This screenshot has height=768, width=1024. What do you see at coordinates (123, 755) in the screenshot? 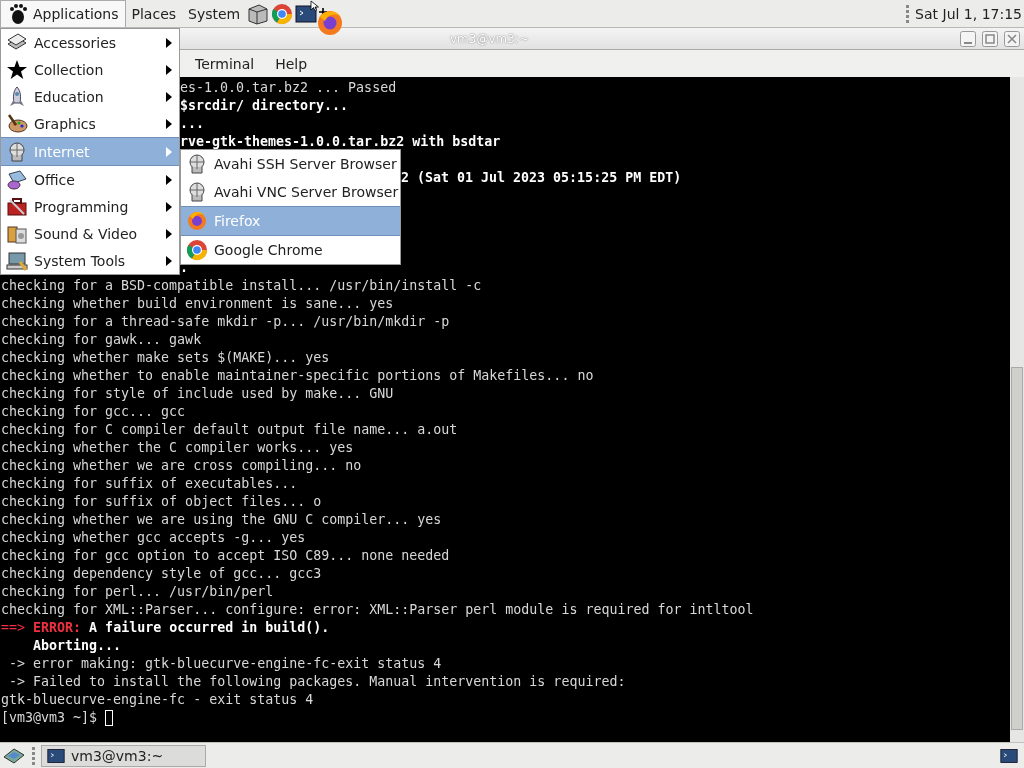
I see `taskbar-button: vm3@vm3:~` at bounding box center [123, 755].